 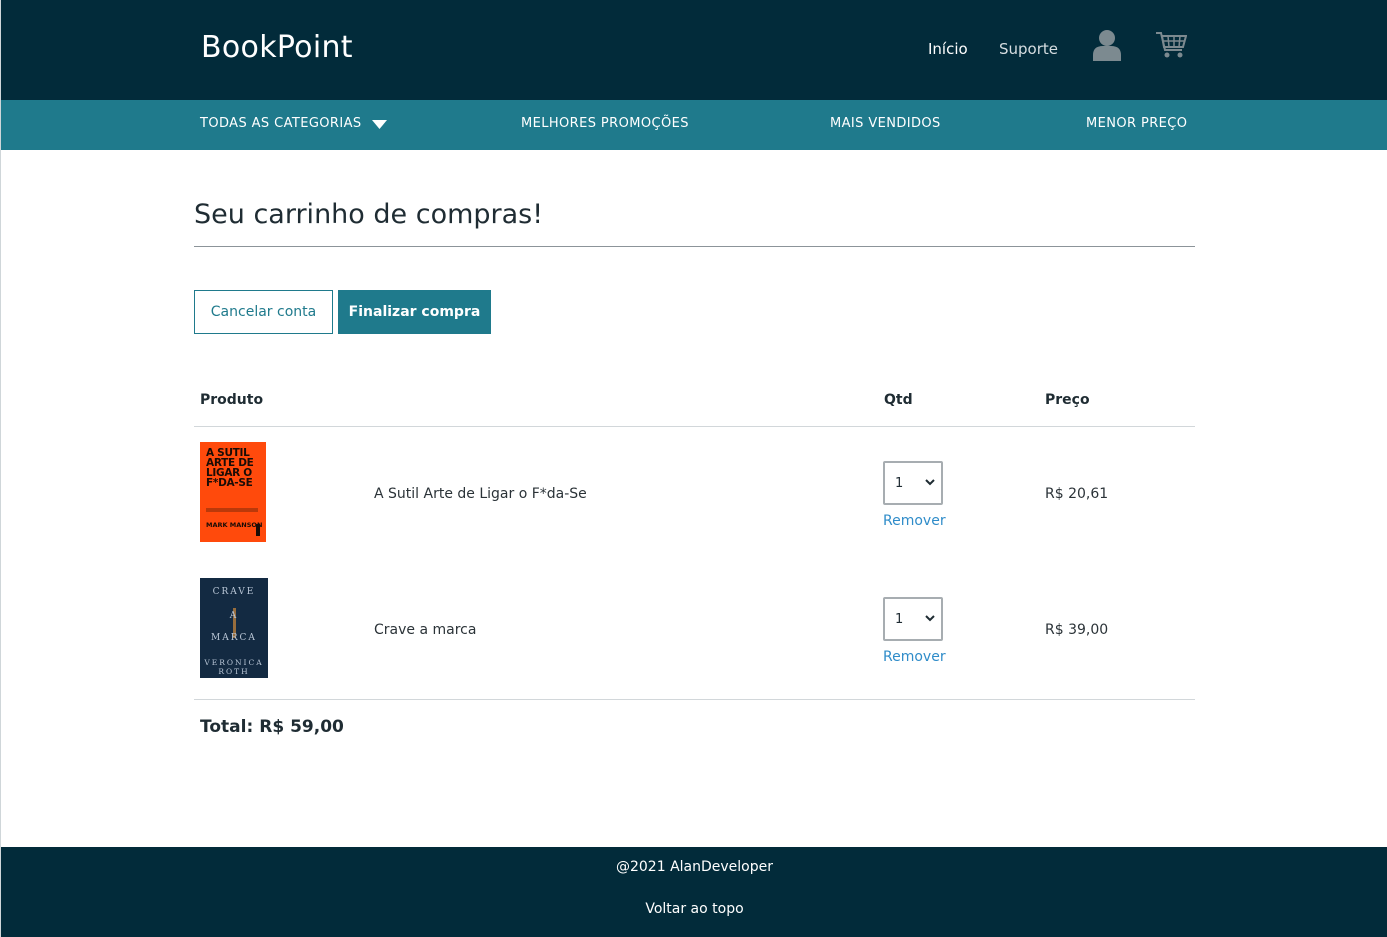 I want to click on brand-logo: BookPoint, so click(x=277, y=47).